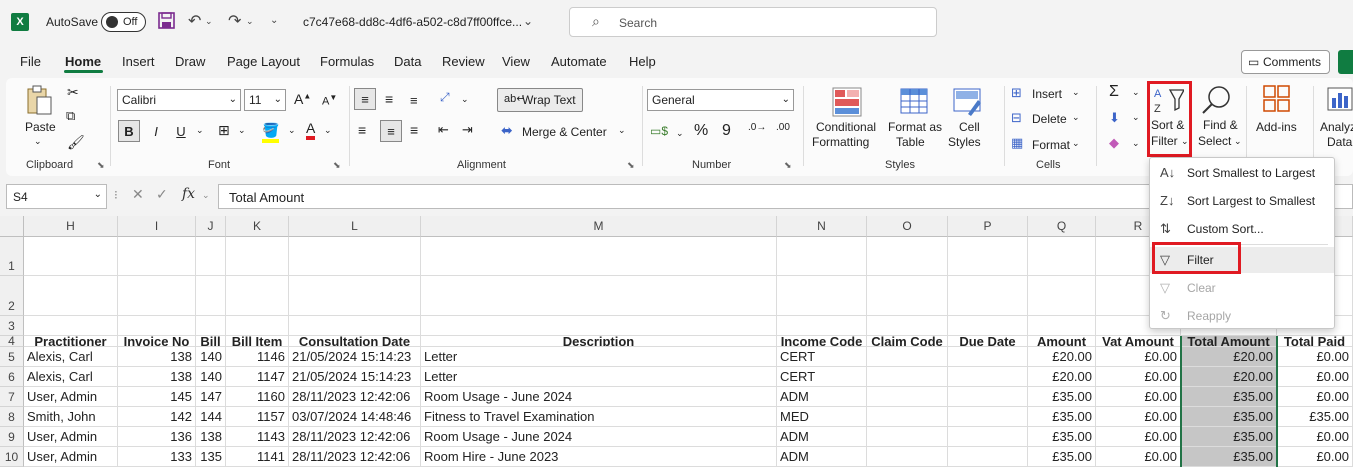 Image resolution: width=1353 pixels, height=467 pixels. What do you see at coordinates (1136, 143) in the screenshot?
I see `clear-dropdown-icon: ⌄` at bounding box center [1136, 143].